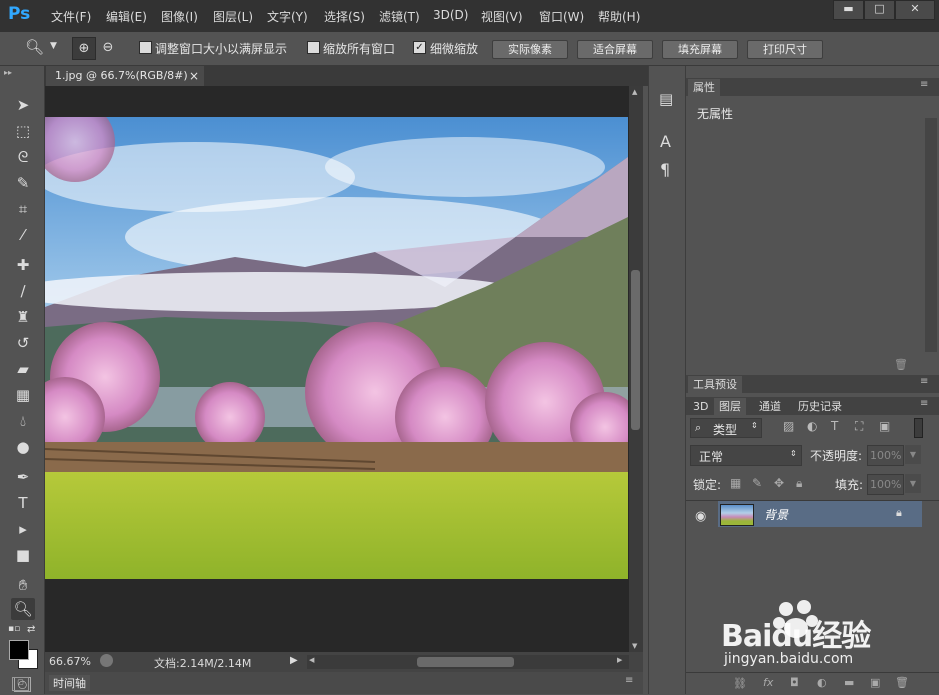 This screenshot has height=695, width=939. What do you see at coordinates (902, 682) in the screenshot?
I see `delete-layer-icon: 🗑︎` at bounding box center [902, 682].